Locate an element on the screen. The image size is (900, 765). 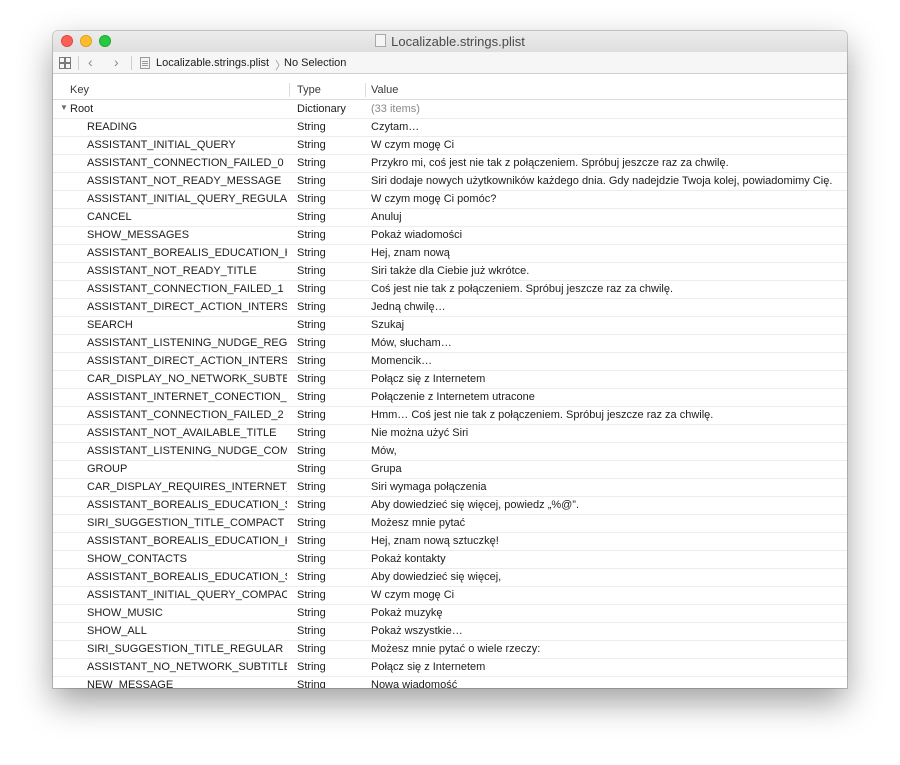
row-value: Nie można użyć Siri is located at coordinates (420, 433).